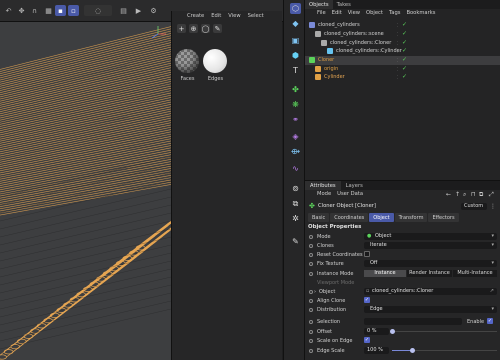 Image resolution: width=500 pixels, height=360 pixels. What do you see at coordinates (339, 25) in the screenshot?
I see `object-name: cloned_cylinders` at bounding box center [339, 25].